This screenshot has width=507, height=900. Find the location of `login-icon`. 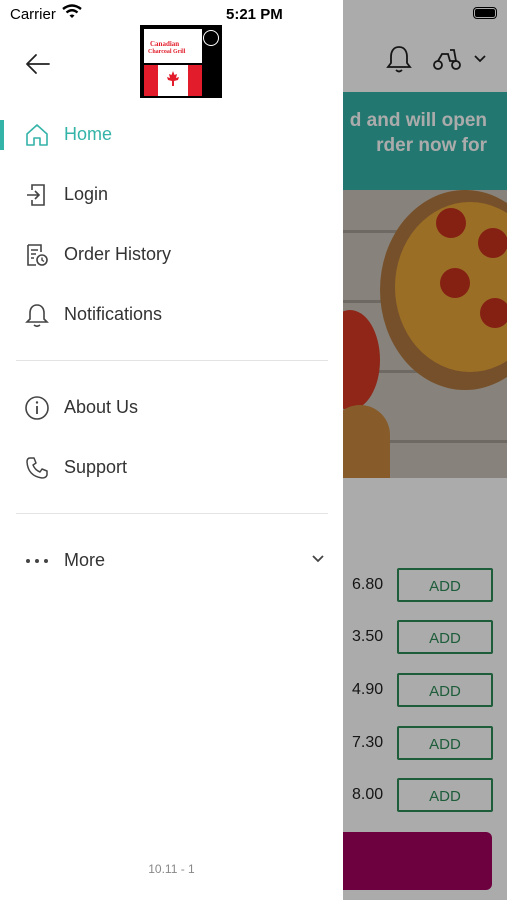

login-icon is located at coordinates (36, 195).